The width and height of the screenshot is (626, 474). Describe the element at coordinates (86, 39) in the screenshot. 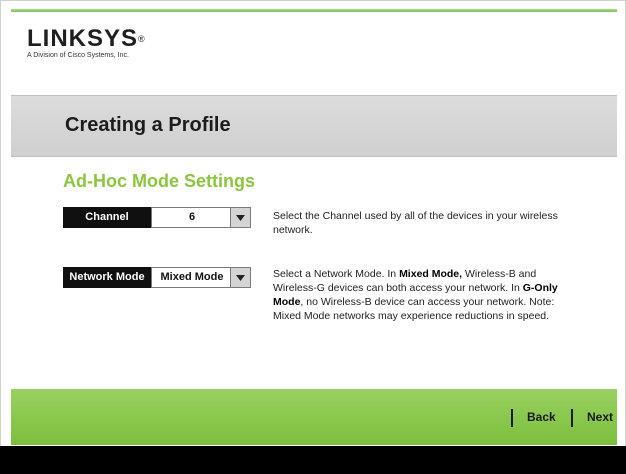

I see `logo-wordmark: LINKSYS®` at that location.